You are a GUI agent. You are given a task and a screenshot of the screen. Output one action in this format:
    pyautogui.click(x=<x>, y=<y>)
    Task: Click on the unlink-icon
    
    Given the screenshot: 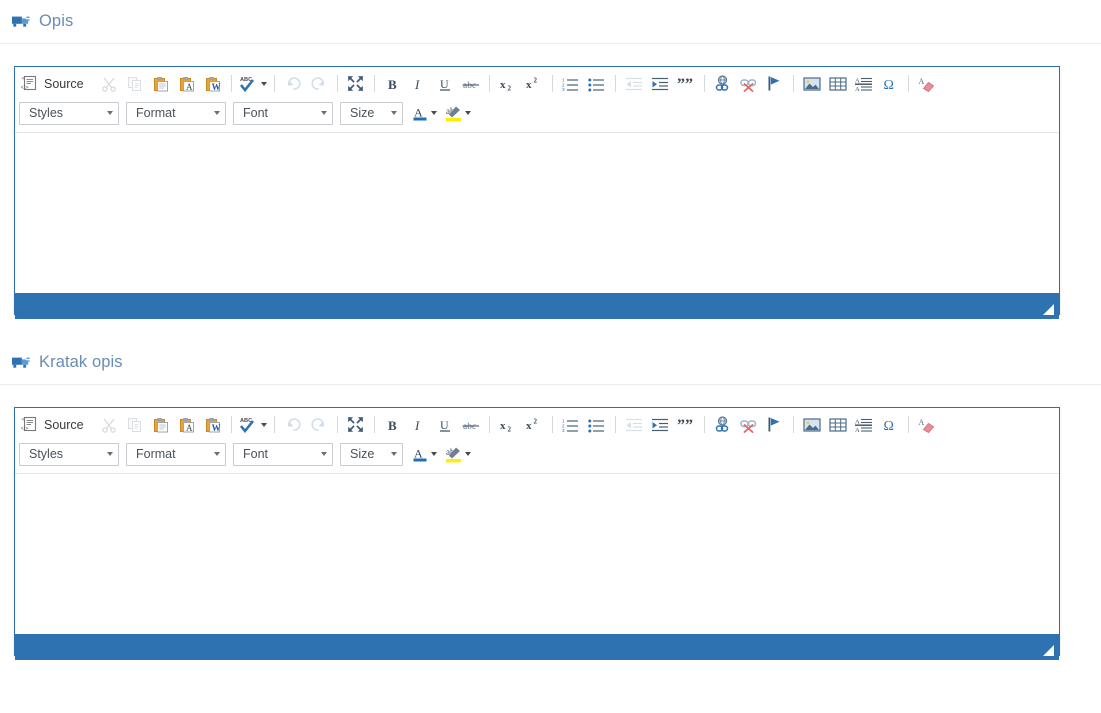 What is the action you would take?
    pyautogui.click(x=748, y=85)
    